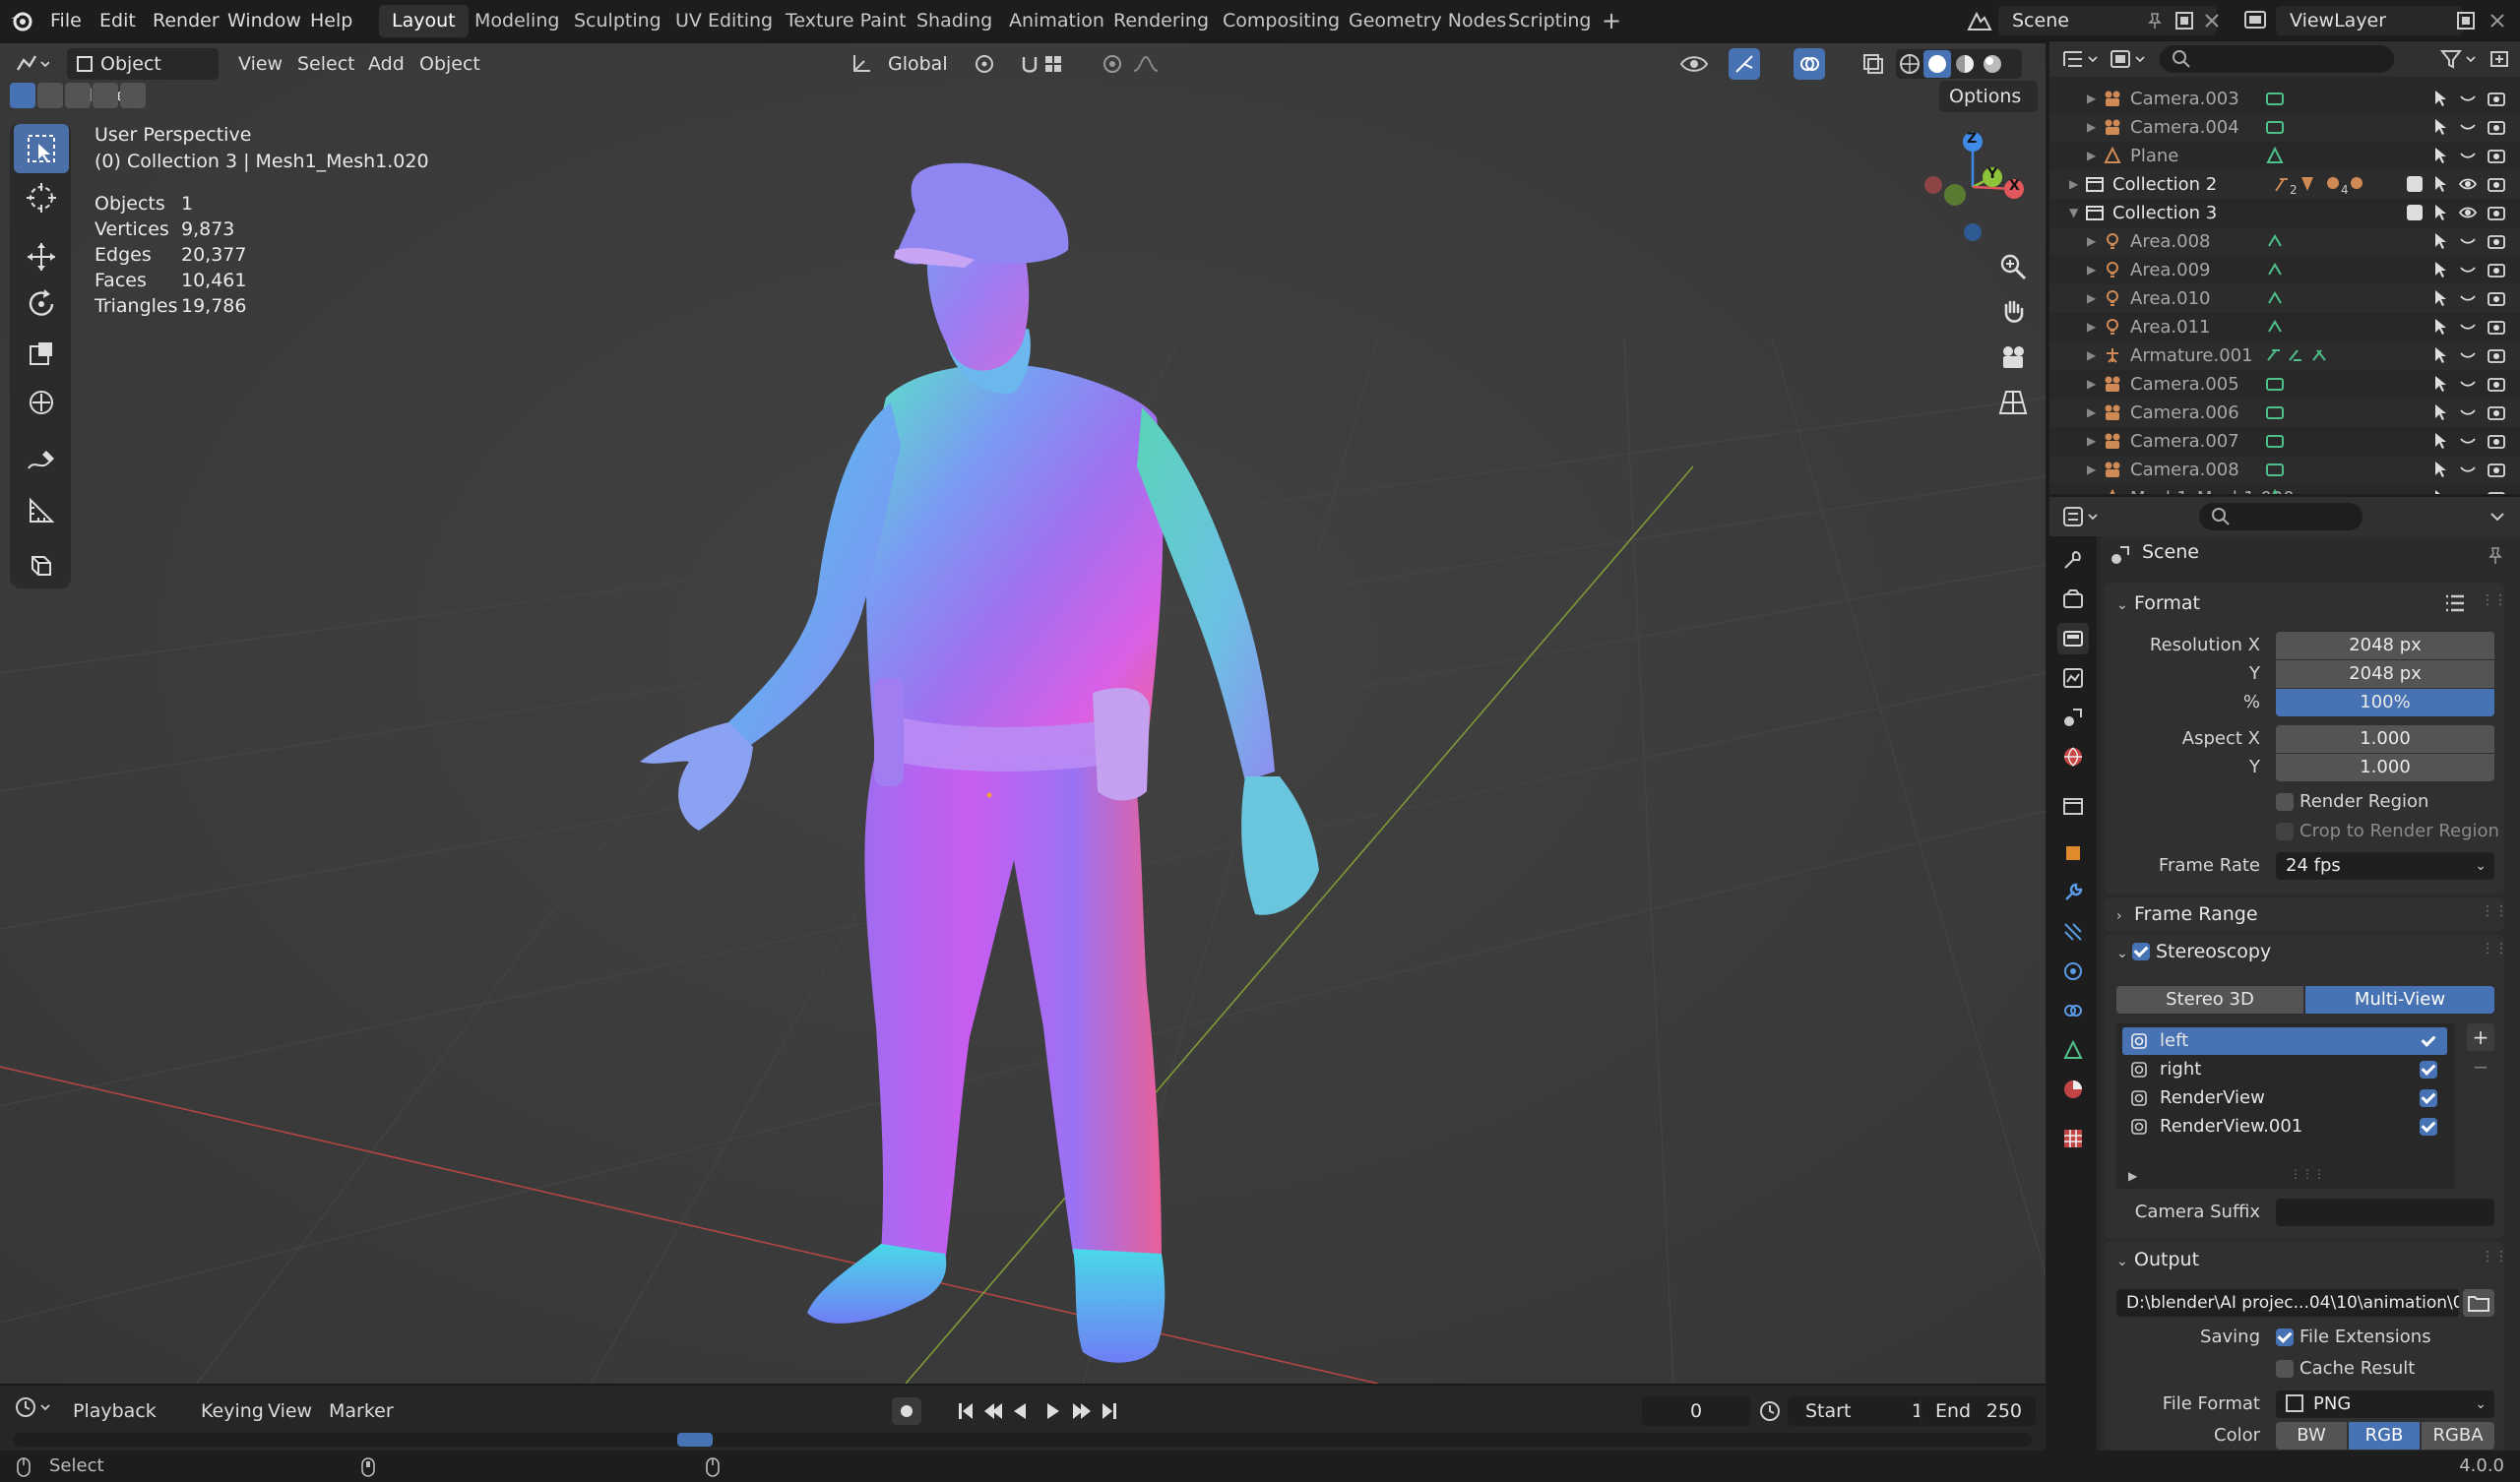  Describe the element at coordinates (41, 256) in the screenshot. I see `tool-move` at that location.